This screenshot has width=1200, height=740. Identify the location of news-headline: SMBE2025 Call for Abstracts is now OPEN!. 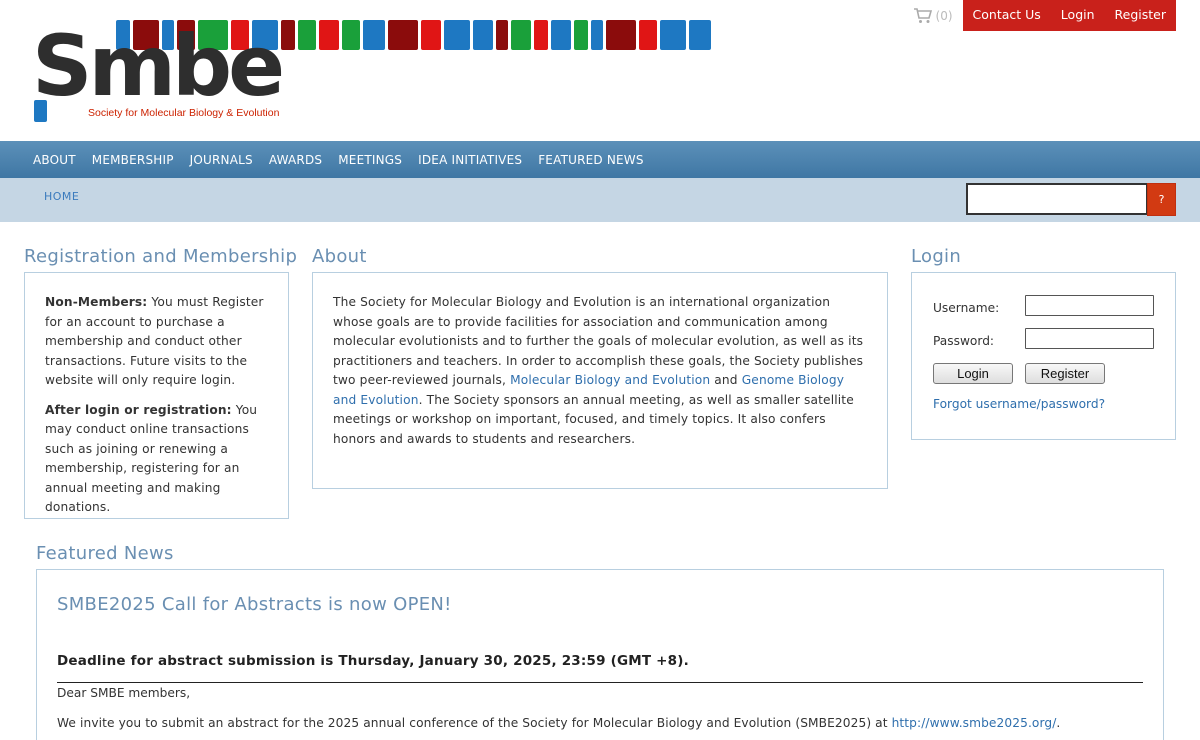
(254, 604).